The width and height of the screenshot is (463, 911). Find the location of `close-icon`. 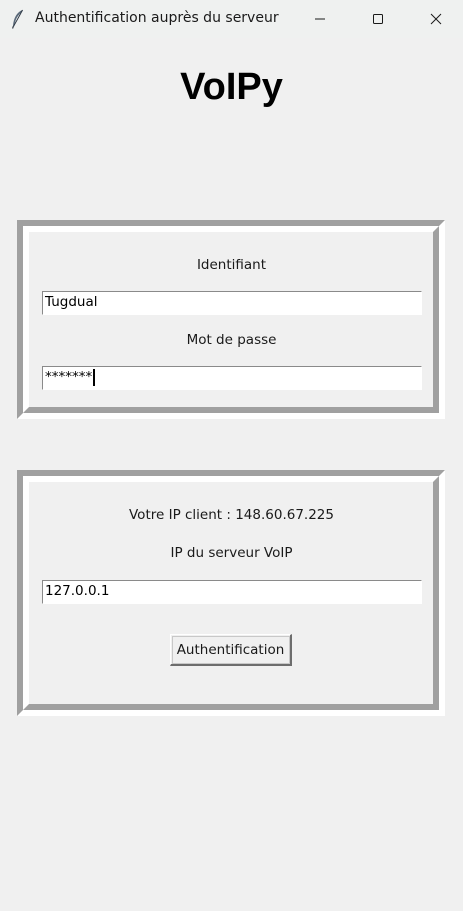

close-icon is located at coordinates (436, 19).